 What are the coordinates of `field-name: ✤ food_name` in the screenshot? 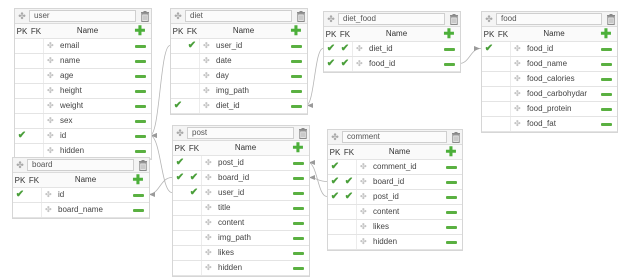 It's located at (552, 64).